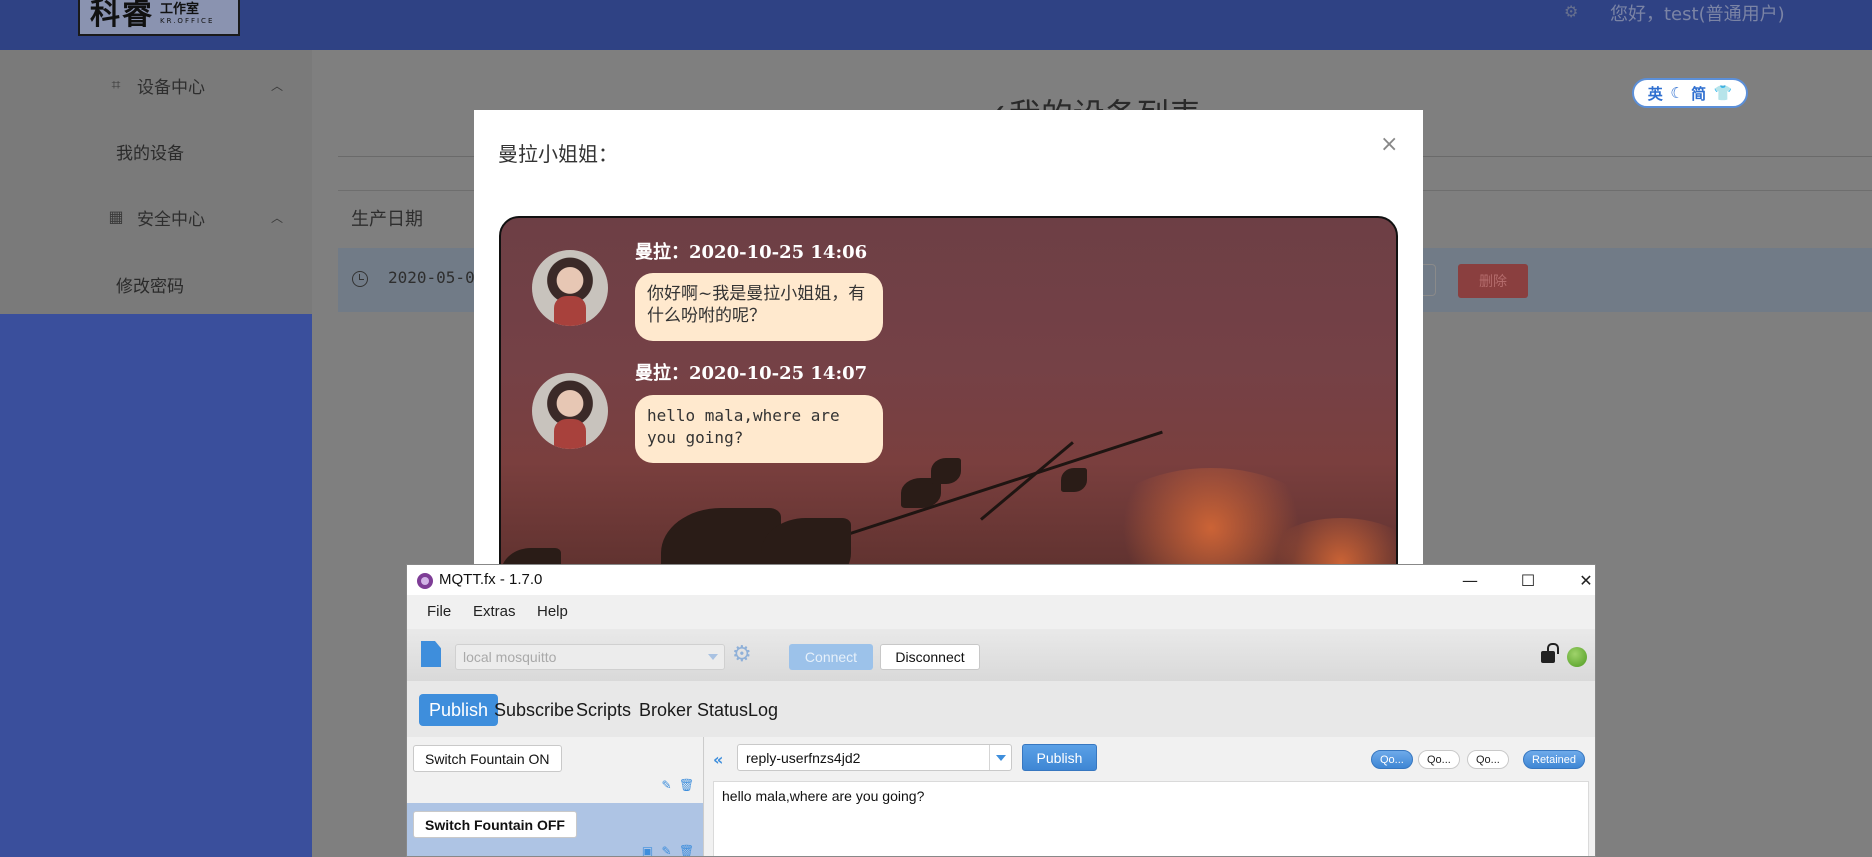  I want to click on list-item: Switch Fountain OFF ▣ ✎ 🗑, so click(555, 830).